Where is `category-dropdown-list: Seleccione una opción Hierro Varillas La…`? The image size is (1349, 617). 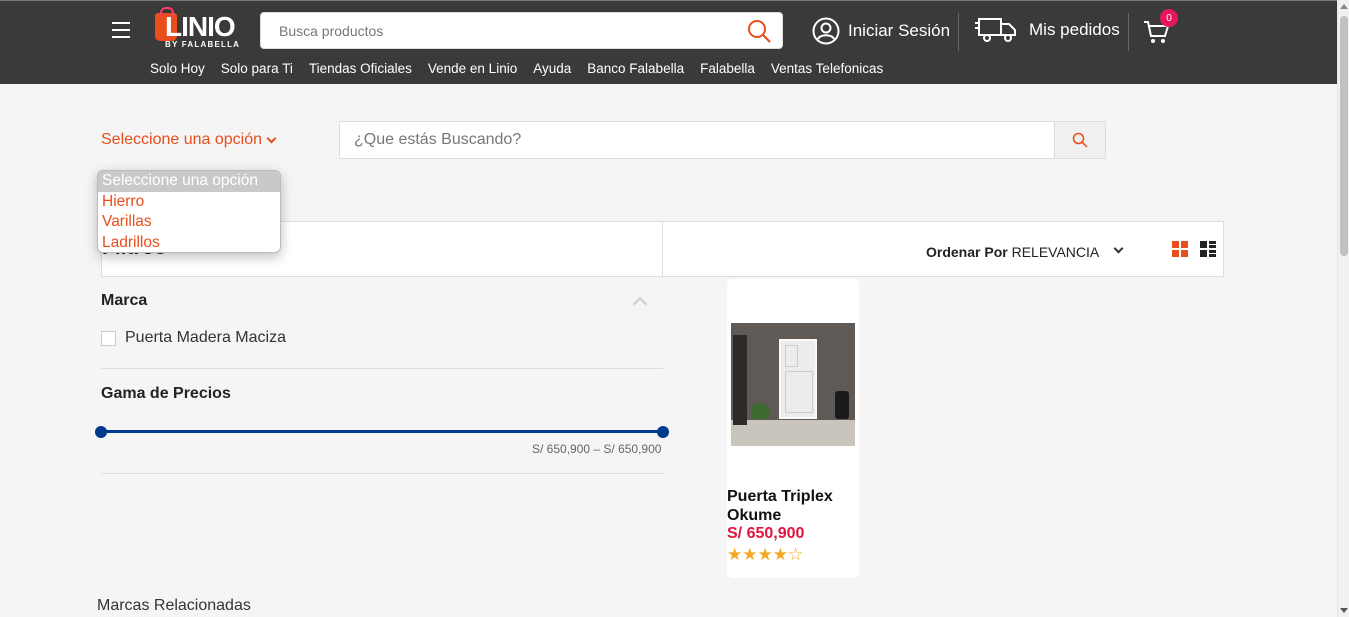
category-dropdown-list: Seleccione una opción Hierro Varillas La… is located at coordinates (189, 211).